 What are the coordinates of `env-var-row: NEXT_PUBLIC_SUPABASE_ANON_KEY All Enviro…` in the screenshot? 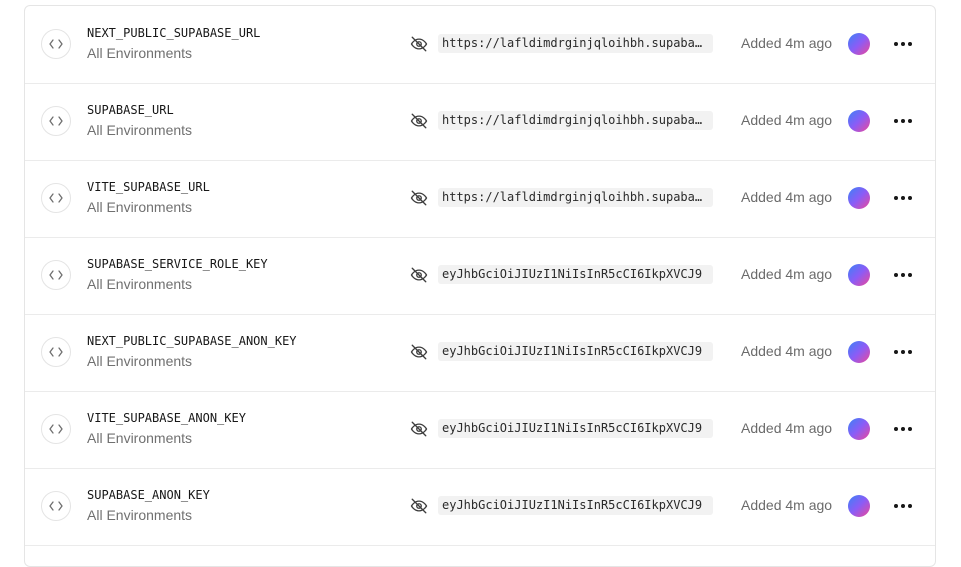 It's located at (480, 353).